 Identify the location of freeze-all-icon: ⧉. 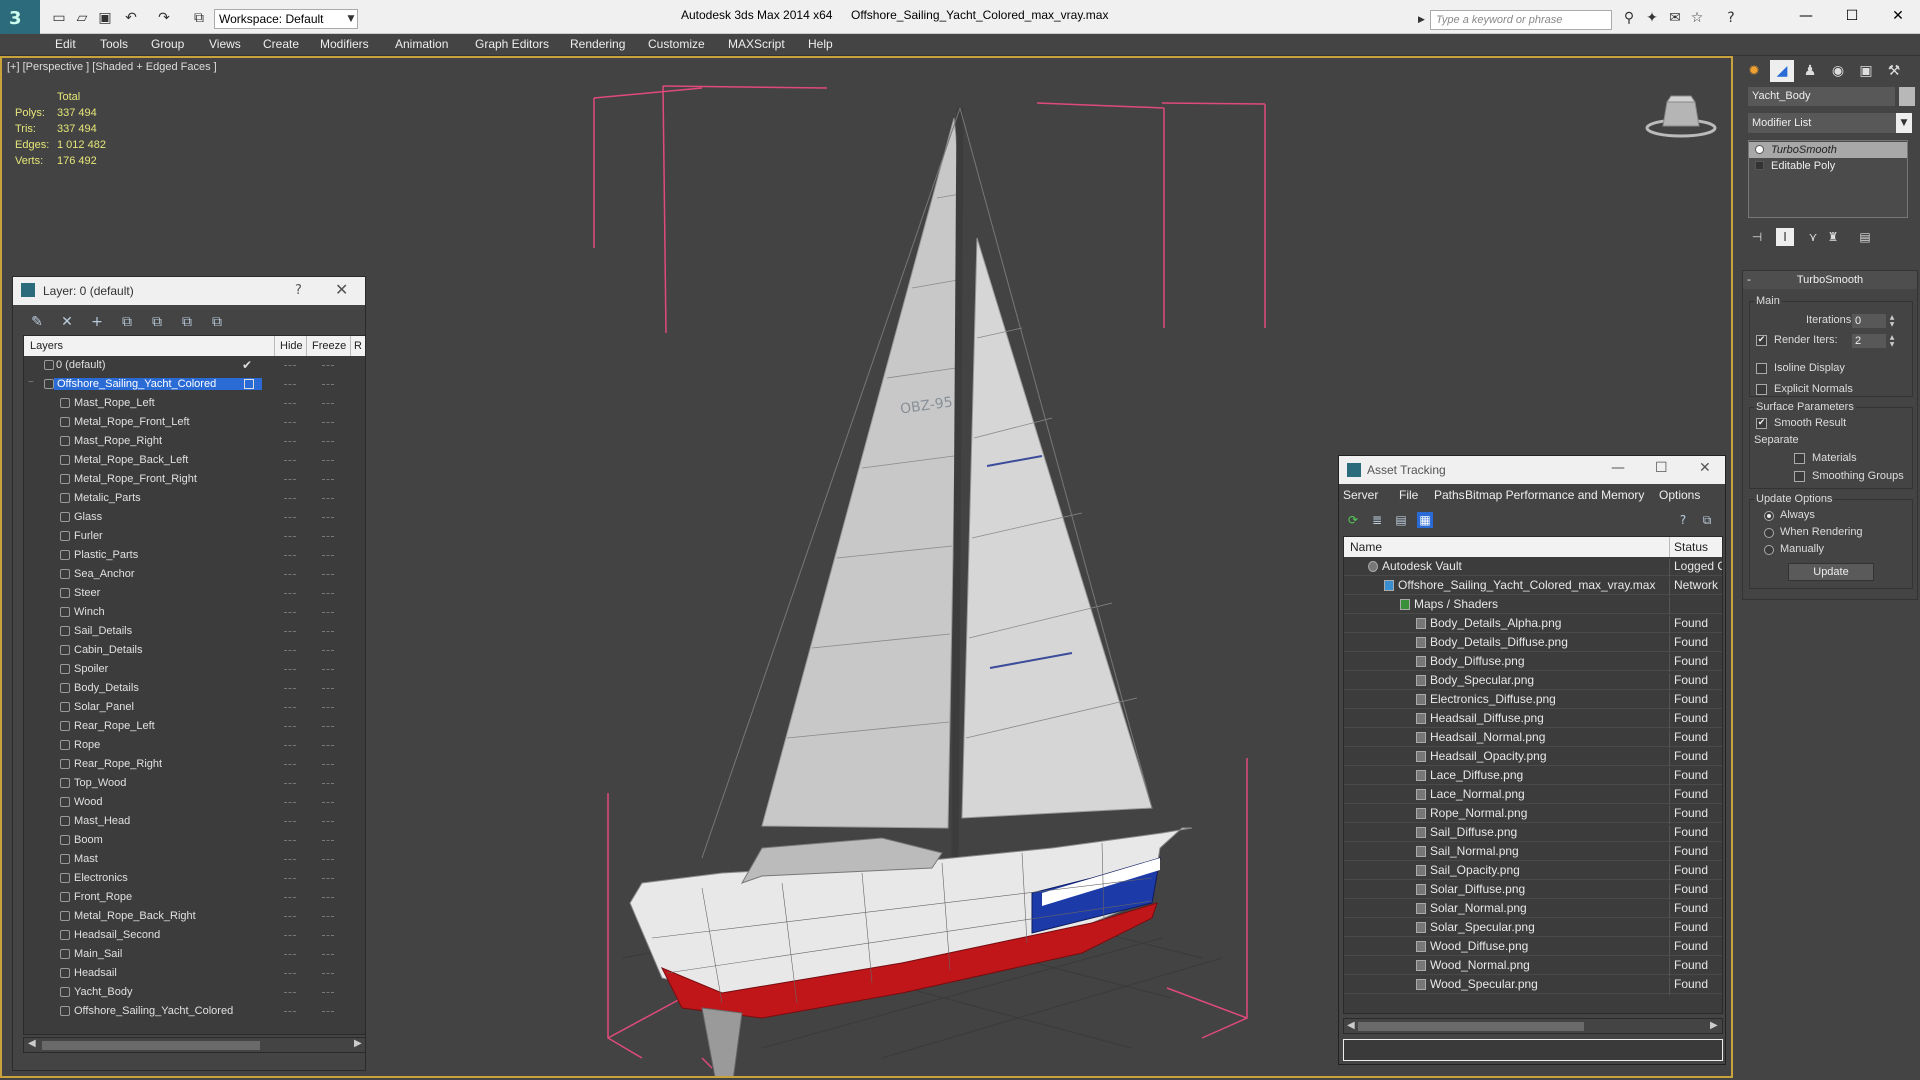
(217, 322).